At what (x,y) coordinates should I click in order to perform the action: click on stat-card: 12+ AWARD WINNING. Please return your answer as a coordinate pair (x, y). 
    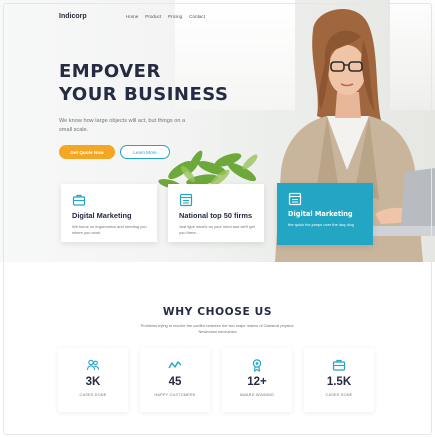
    Looking at the image, I should click on (257, 380).